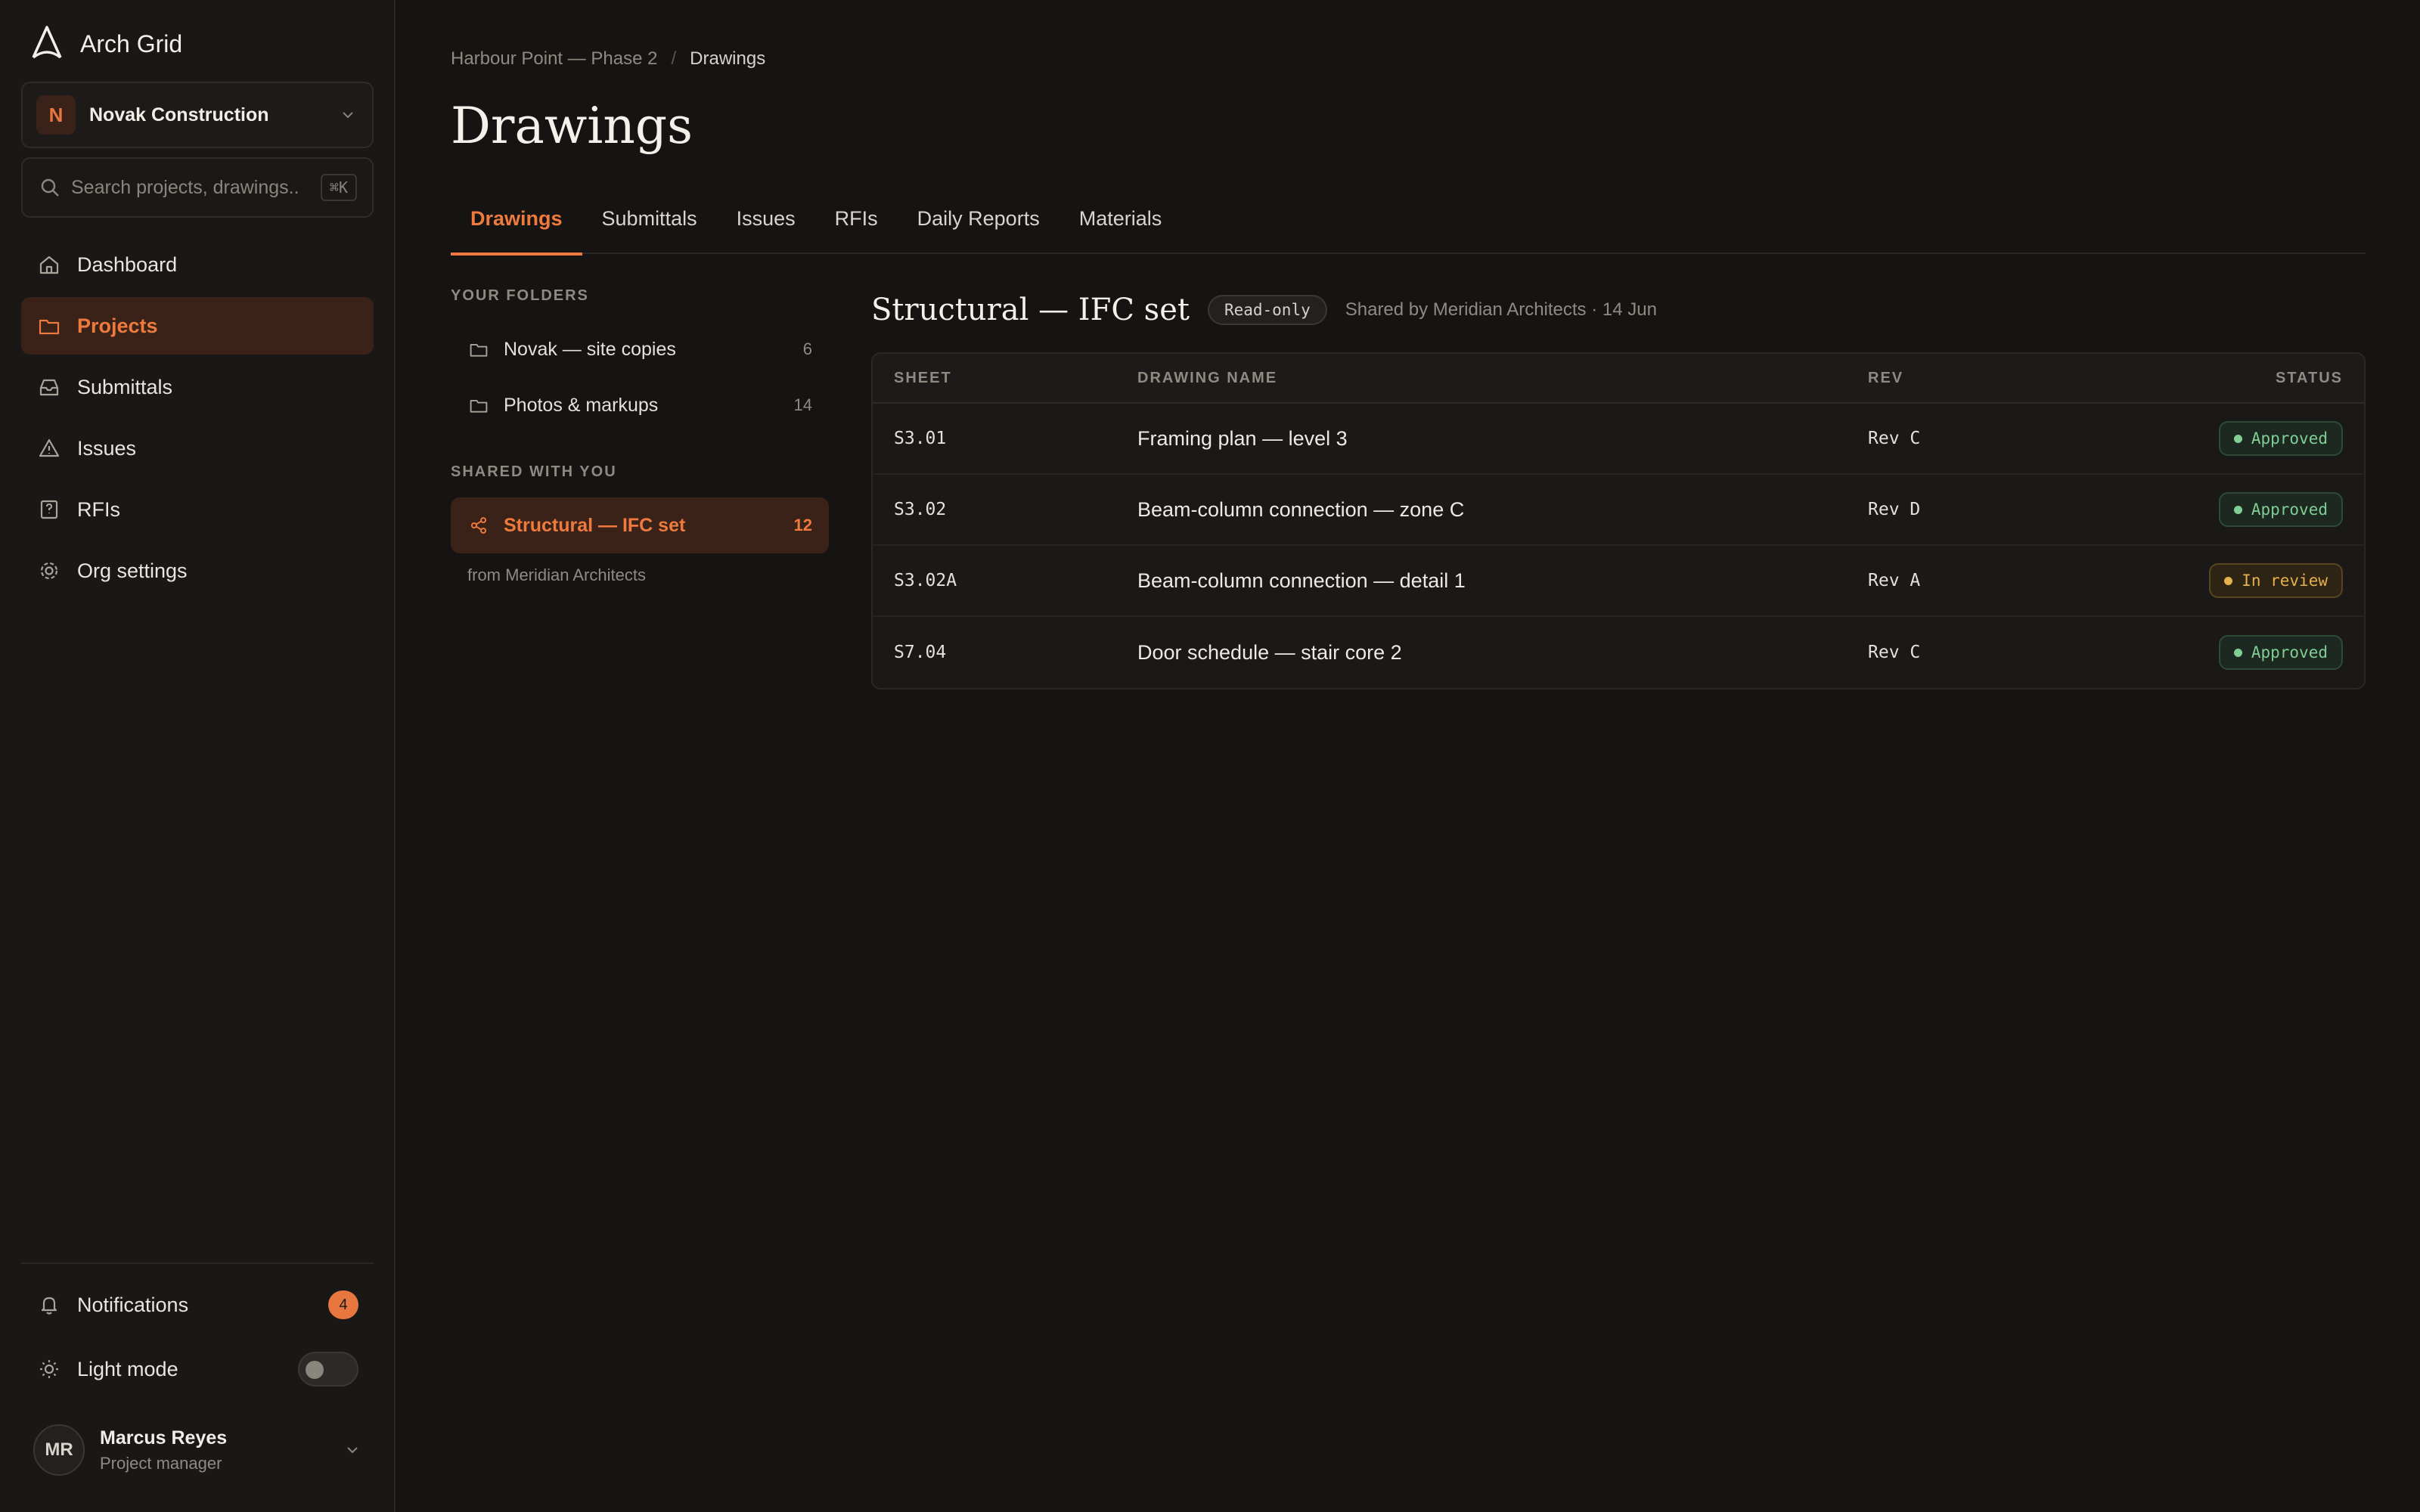  I want to click on tab-materials: Materials, so click(1121, 226).